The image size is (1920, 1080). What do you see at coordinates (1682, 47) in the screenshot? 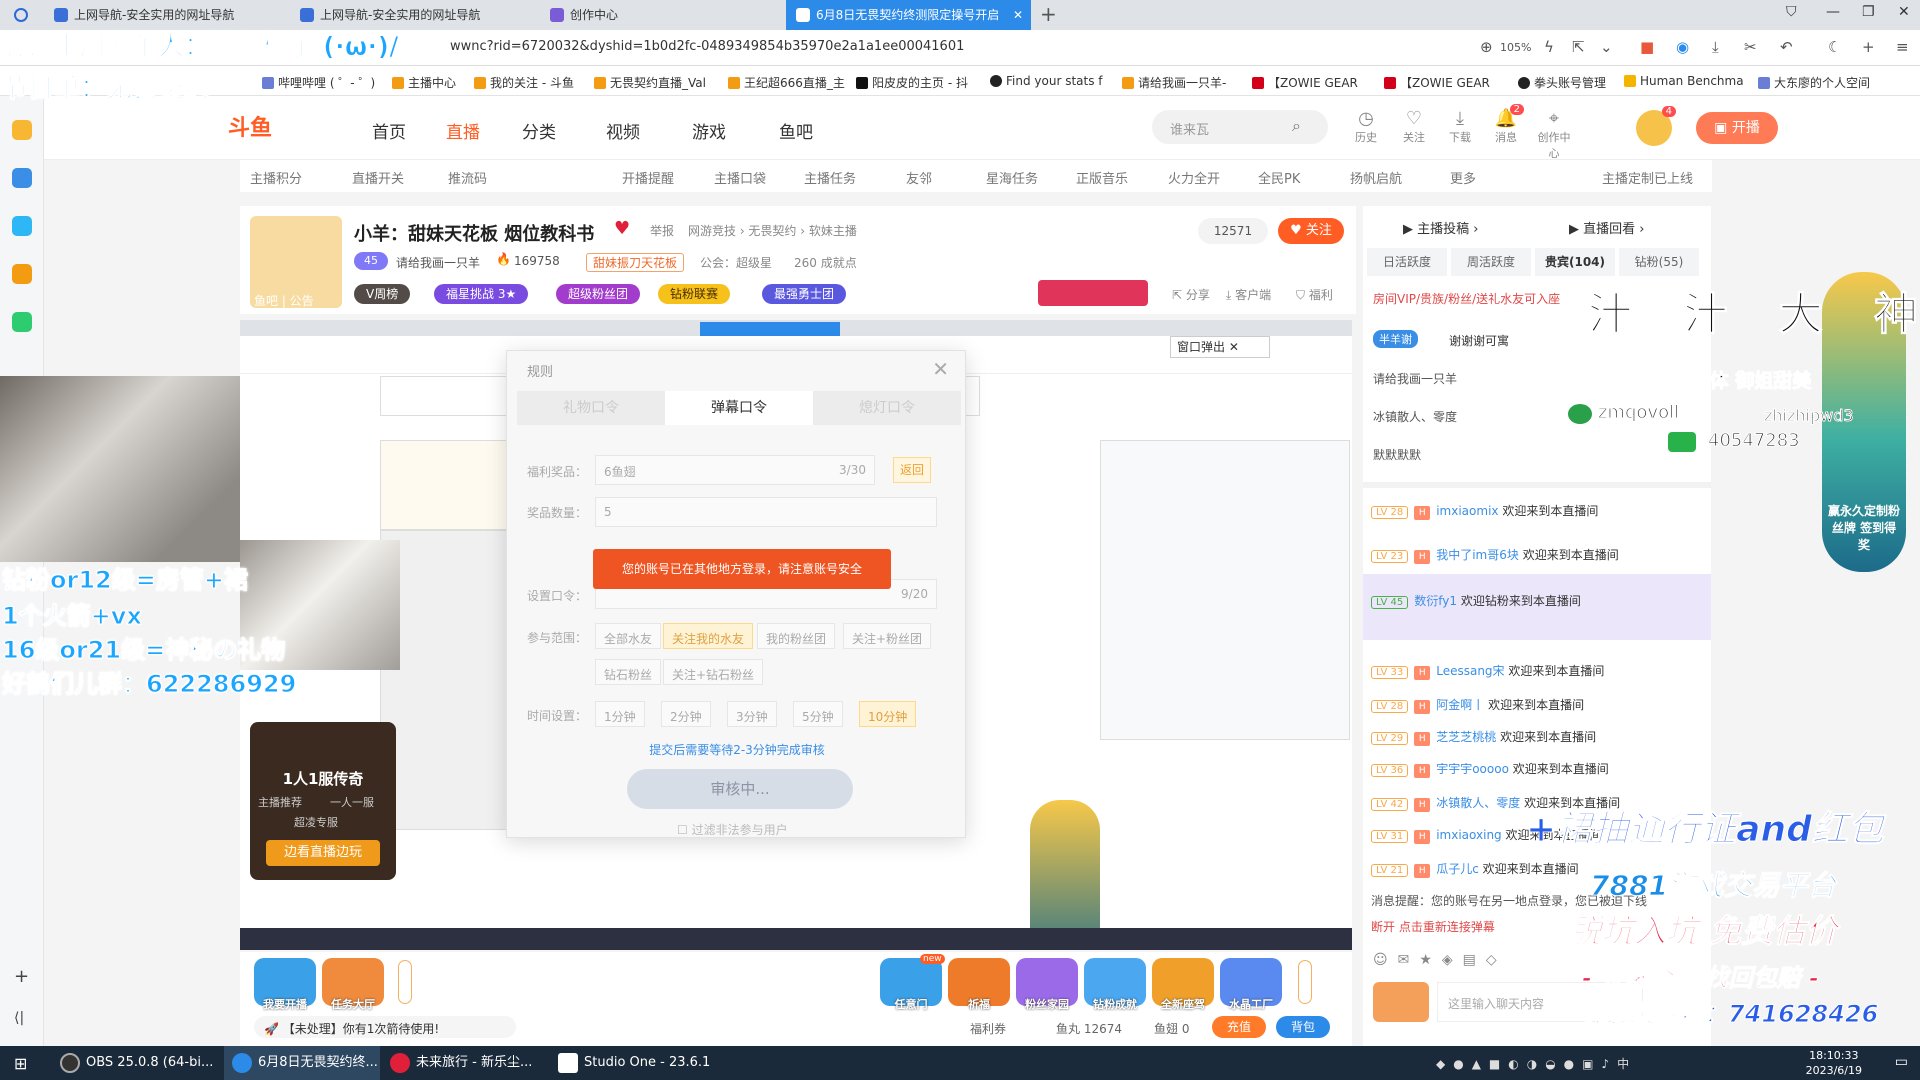
I see `extension-icon: ◉` at bounding box center [1682, 47].